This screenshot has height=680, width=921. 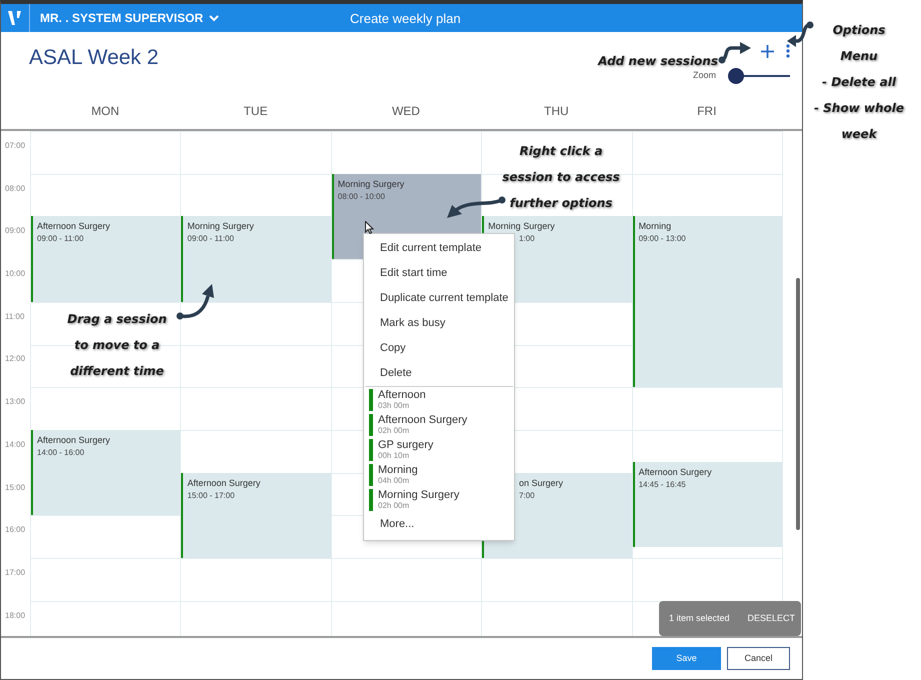 What do you see at coordinates (394, 481) in the screenshot?
I see `template-duration: 04h 00m` at bounding box center [394, 481].